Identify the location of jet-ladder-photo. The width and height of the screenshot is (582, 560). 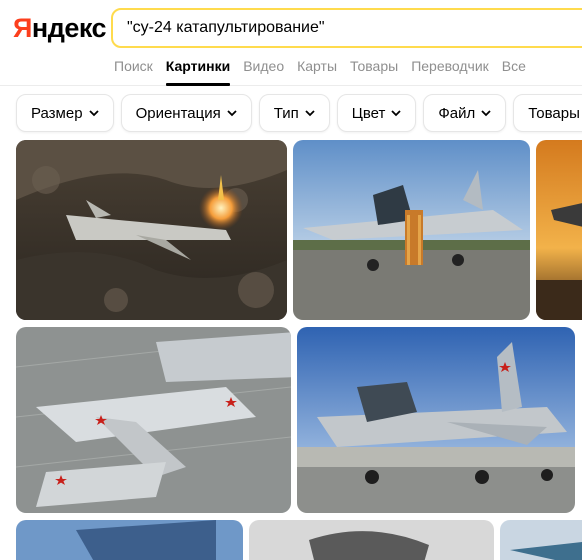
(411, 230).